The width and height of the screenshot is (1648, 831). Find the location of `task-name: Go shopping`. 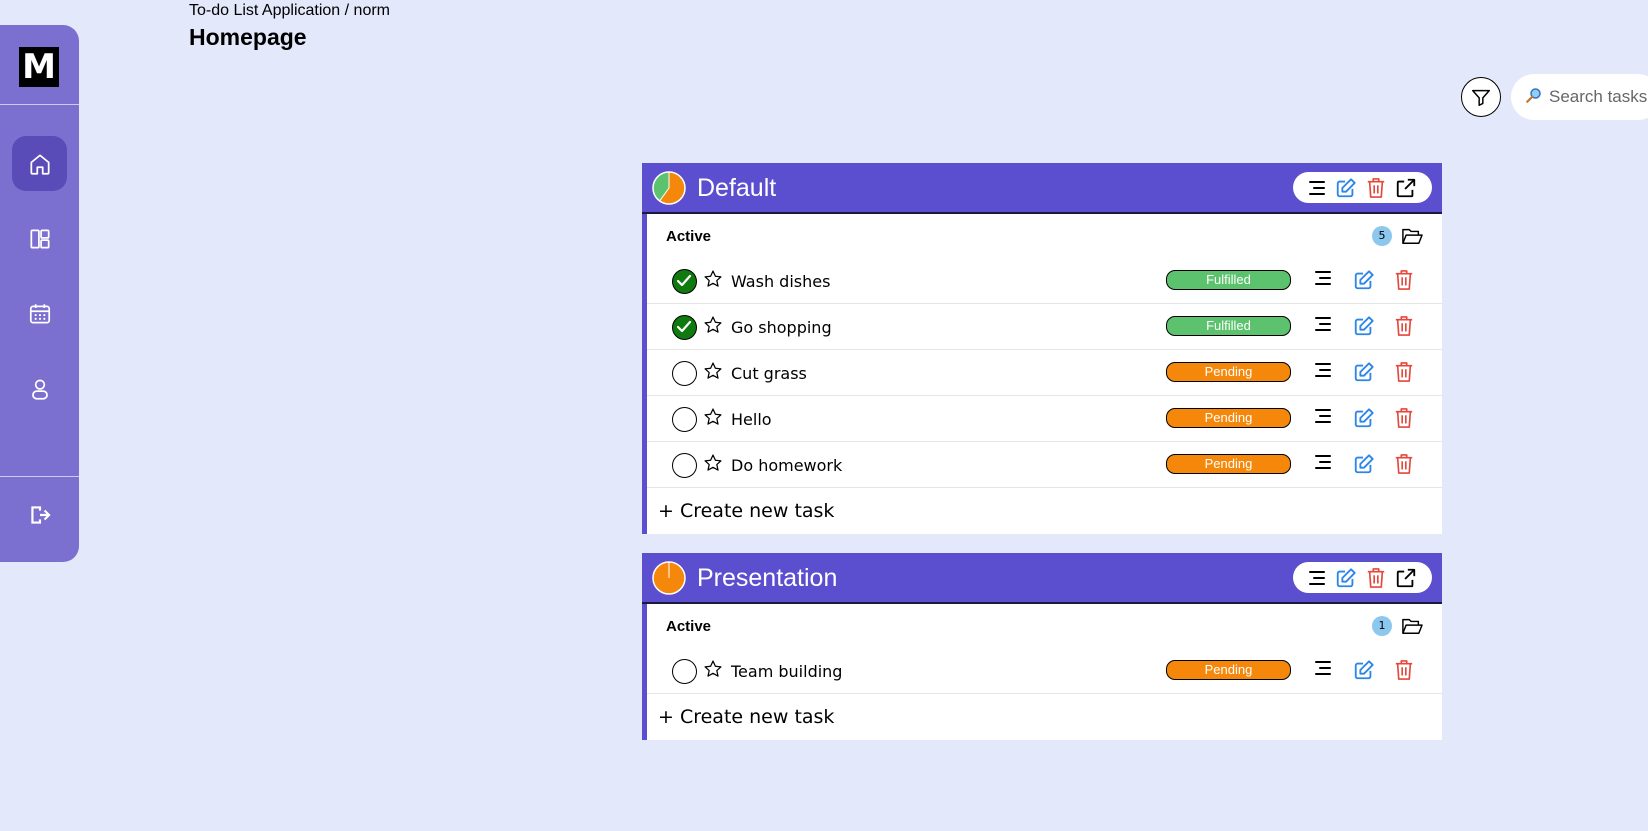

task-name: Go shopping is located at coordinates (781, 327).